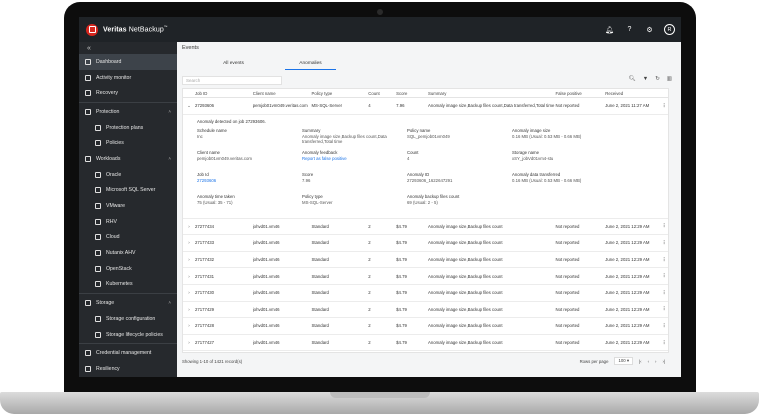 The height and width of the screenshot is (420, 759). I want to click on col-client-name: Client name, so click(282, 93).